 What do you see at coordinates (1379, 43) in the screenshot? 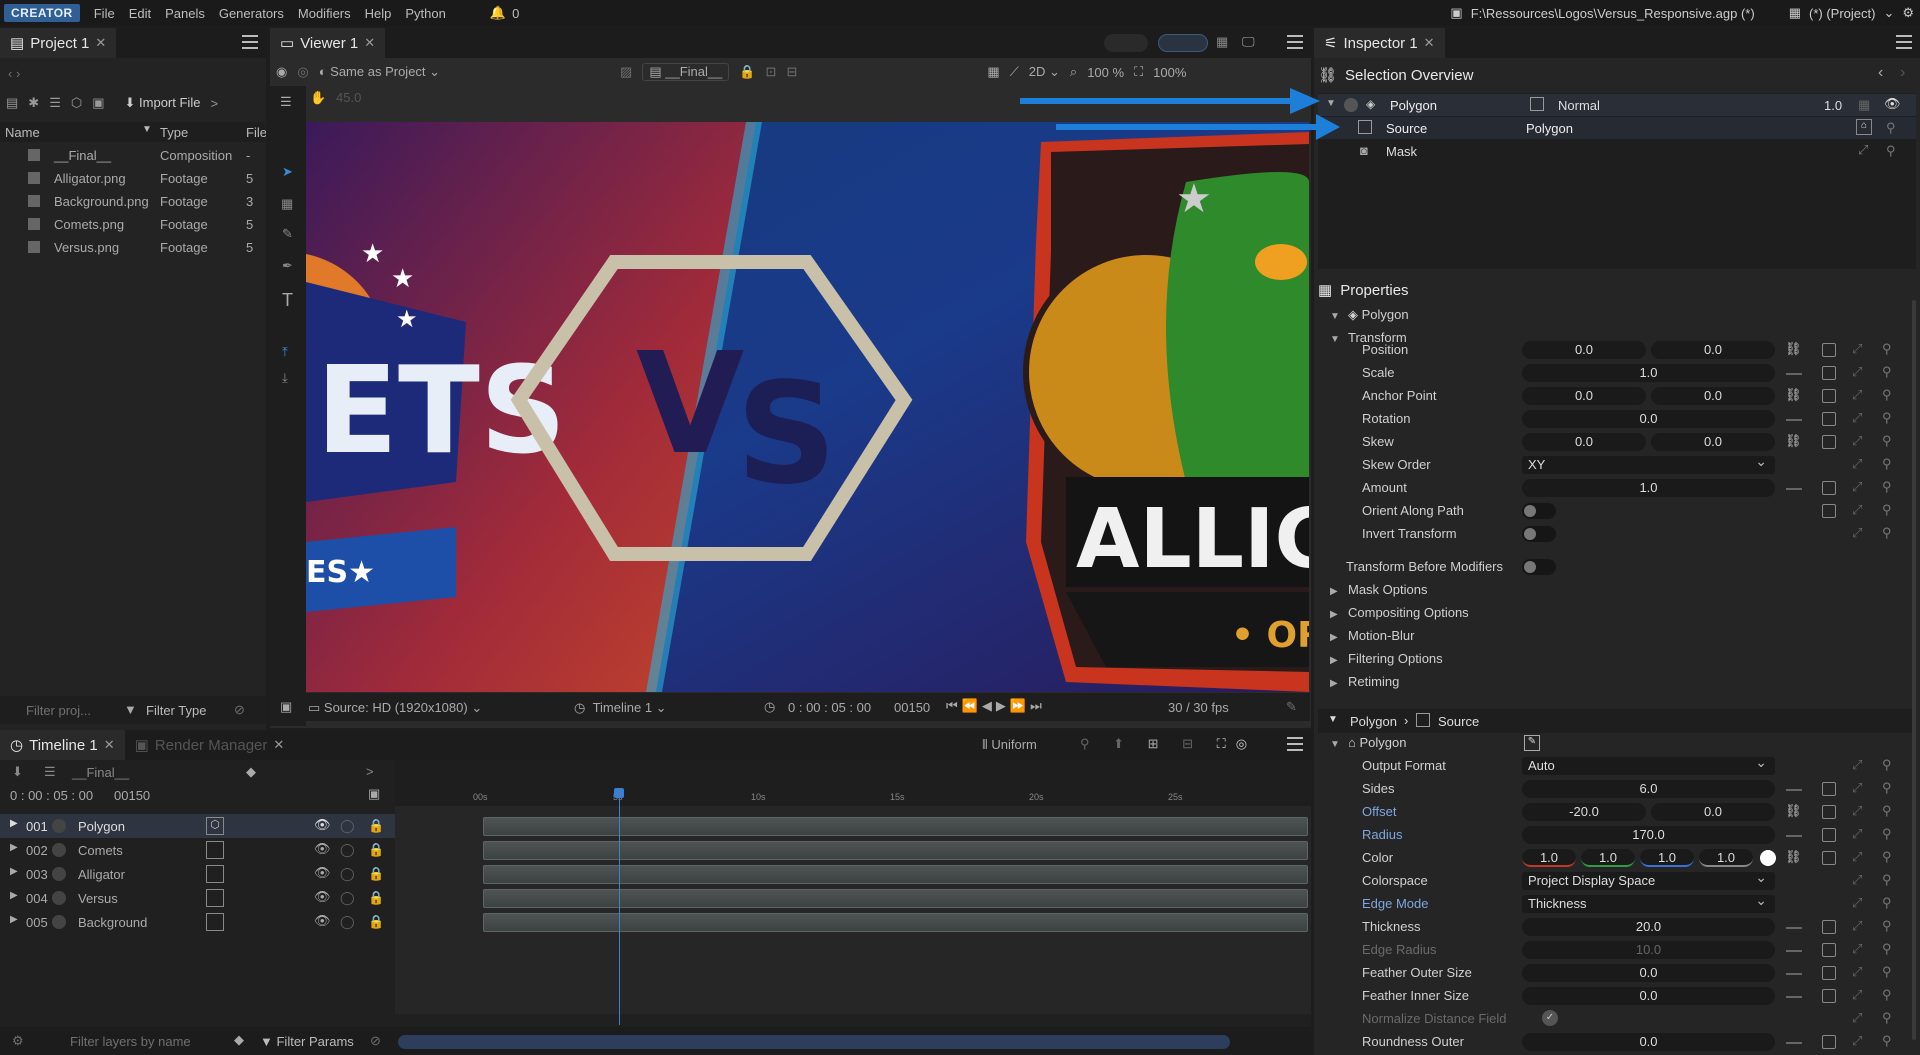
I see `tab-inspector: ⚟ Inspector 1 ✕` at bounding box center [1379, 43].